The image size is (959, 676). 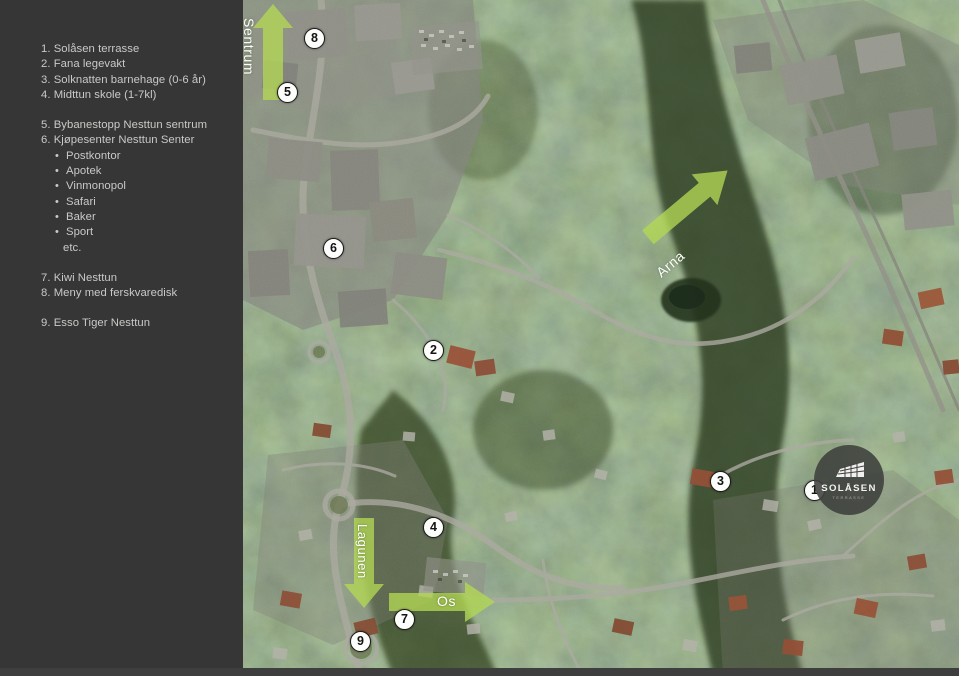 I want to click on map-marker-6: 6, so click(x=333, y=248).